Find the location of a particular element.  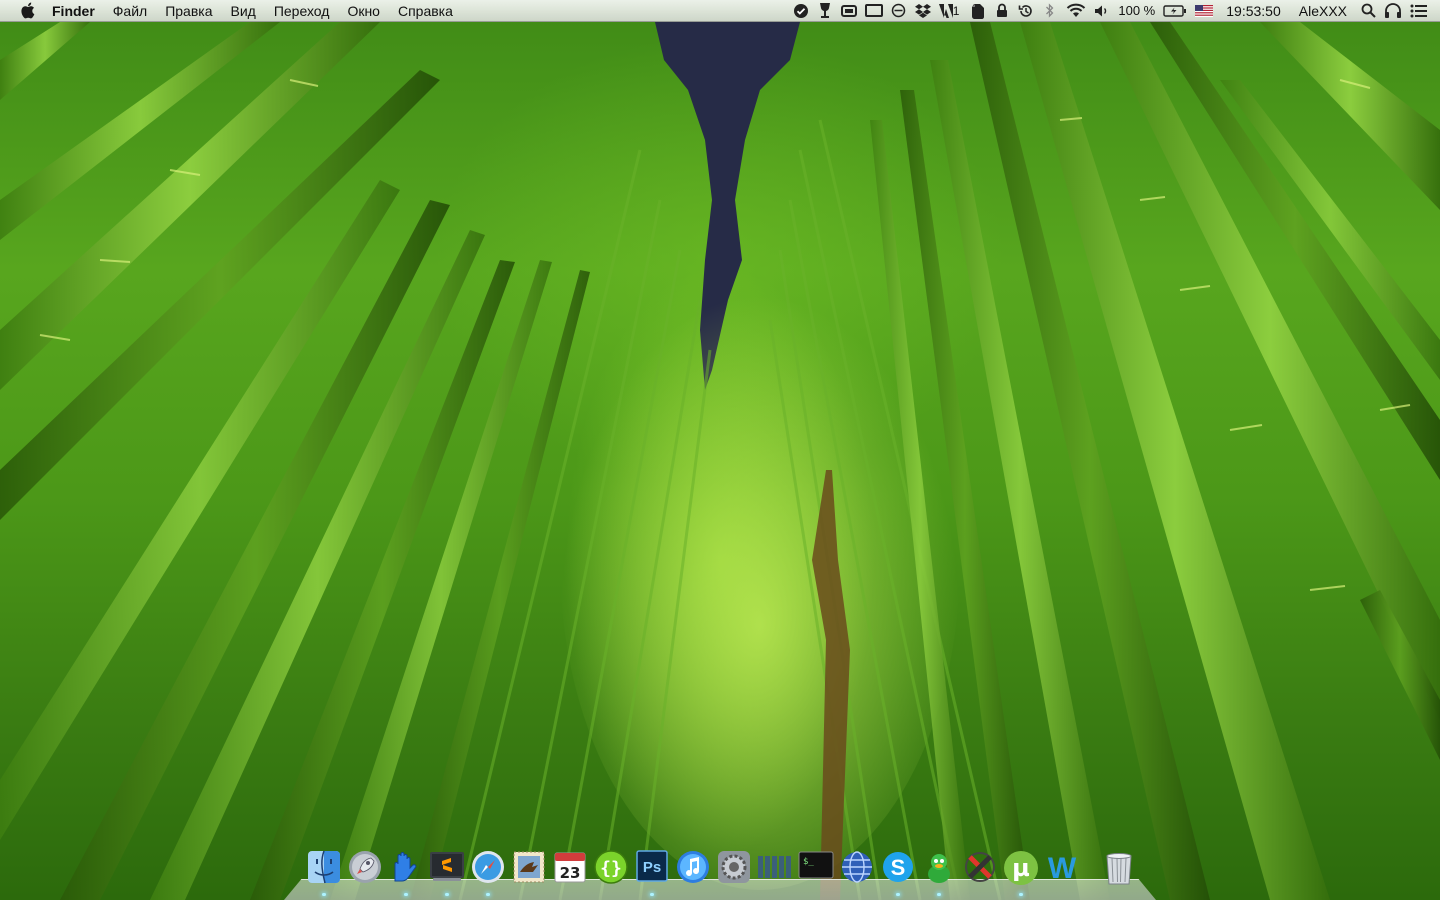

utorrent-label: µ is located at coordinates (1021, 868).